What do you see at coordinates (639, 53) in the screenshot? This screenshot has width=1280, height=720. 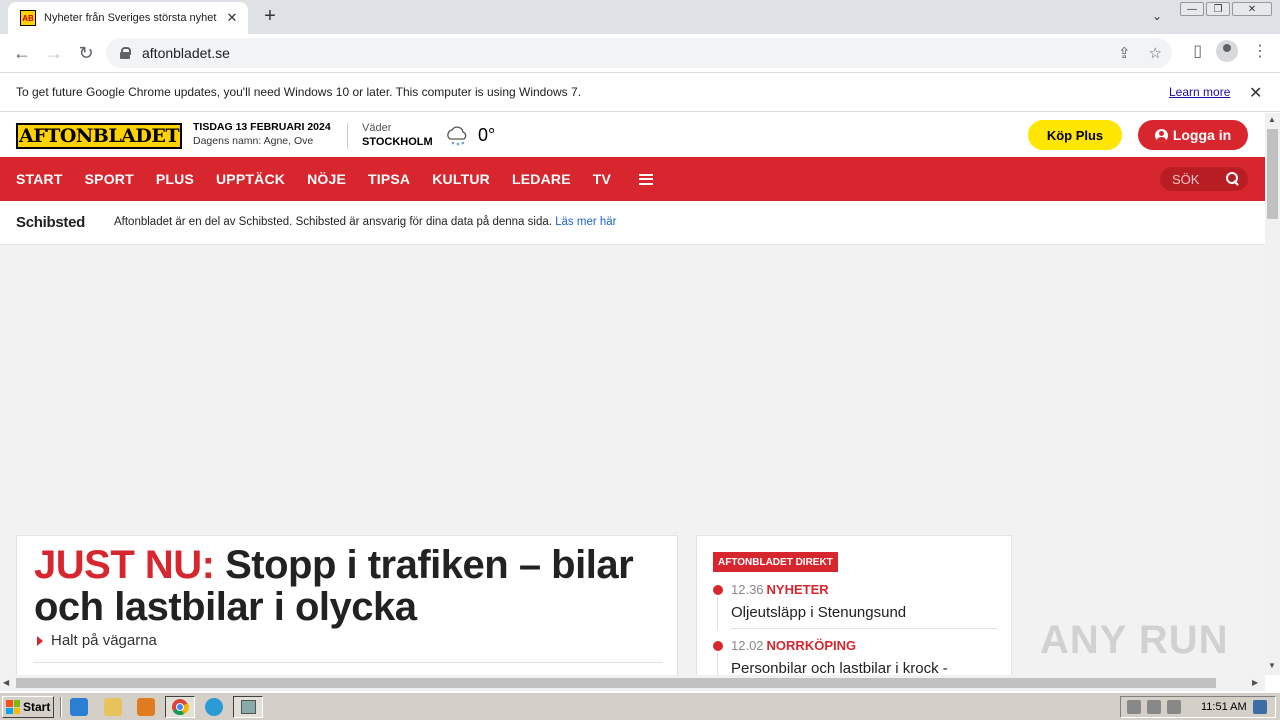 I see `address-bar: aftonbladet.se ⇪ ☆` at bounding box center [639, 53].